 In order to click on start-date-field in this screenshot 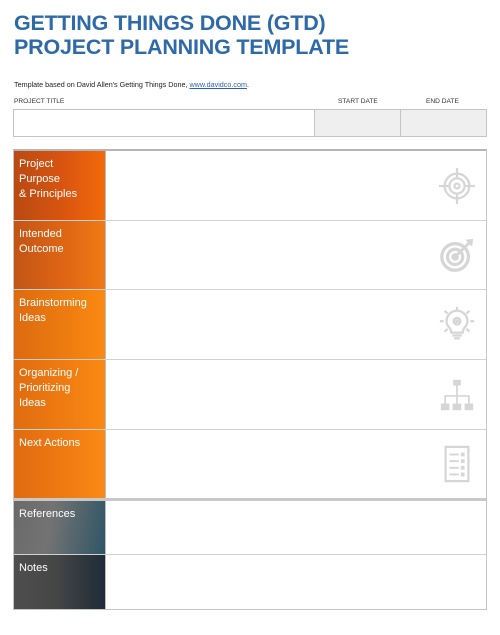, I will do `click(357, 123)`.